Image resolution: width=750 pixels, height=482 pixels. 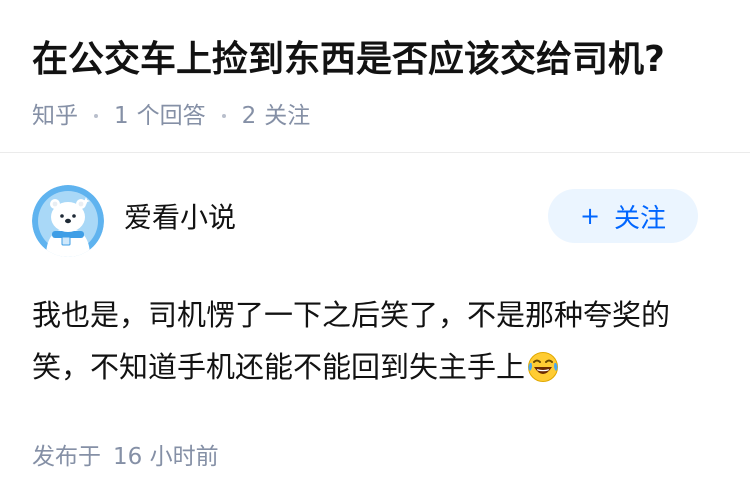 What do you see at coordinates (171, 116) in the screenshot?
I see `answers-label: 个回答` at bounding box center [171, 116].